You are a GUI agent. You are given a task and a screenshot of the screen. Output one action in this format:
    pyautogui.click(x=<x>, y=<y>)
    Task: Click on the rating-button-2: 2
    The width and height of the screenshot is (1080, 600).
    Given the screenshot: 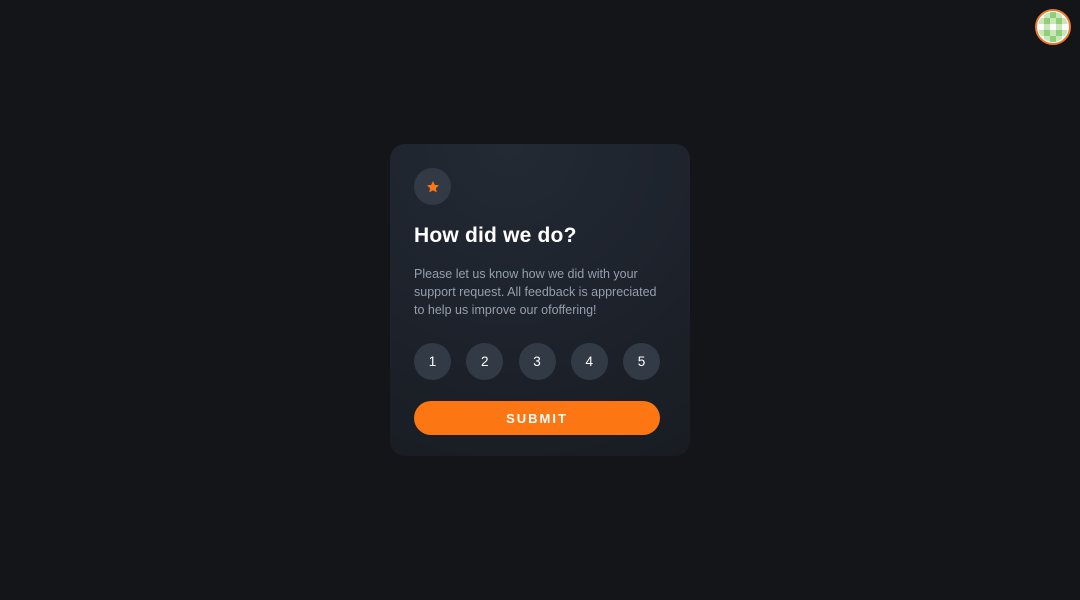 What is the action you would take?
    pyautogui.click(x=485, y=361)
    